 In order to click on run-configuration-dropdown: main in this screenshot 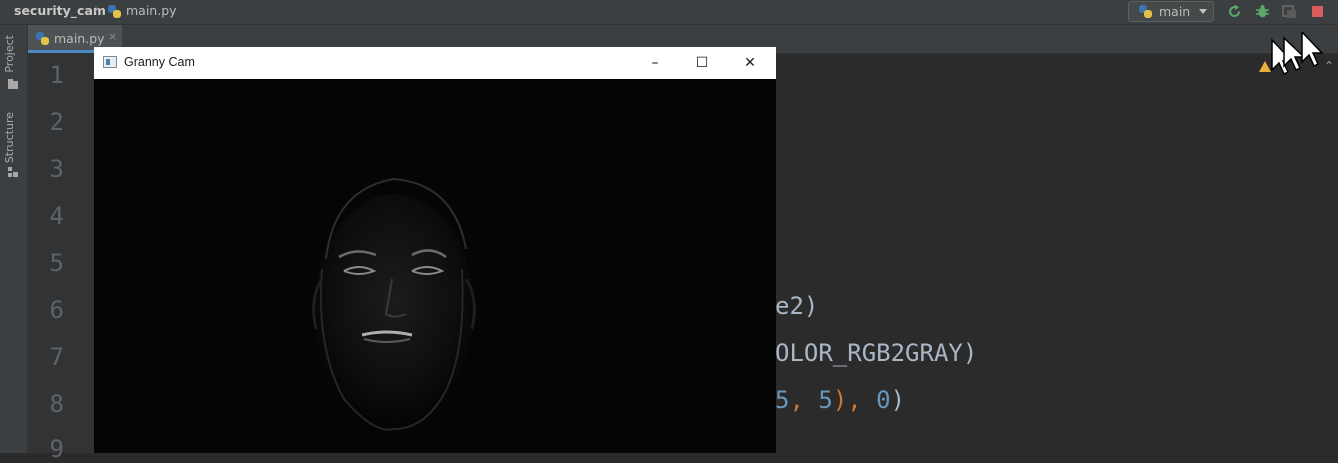, I will do `click(1171, 11)`.